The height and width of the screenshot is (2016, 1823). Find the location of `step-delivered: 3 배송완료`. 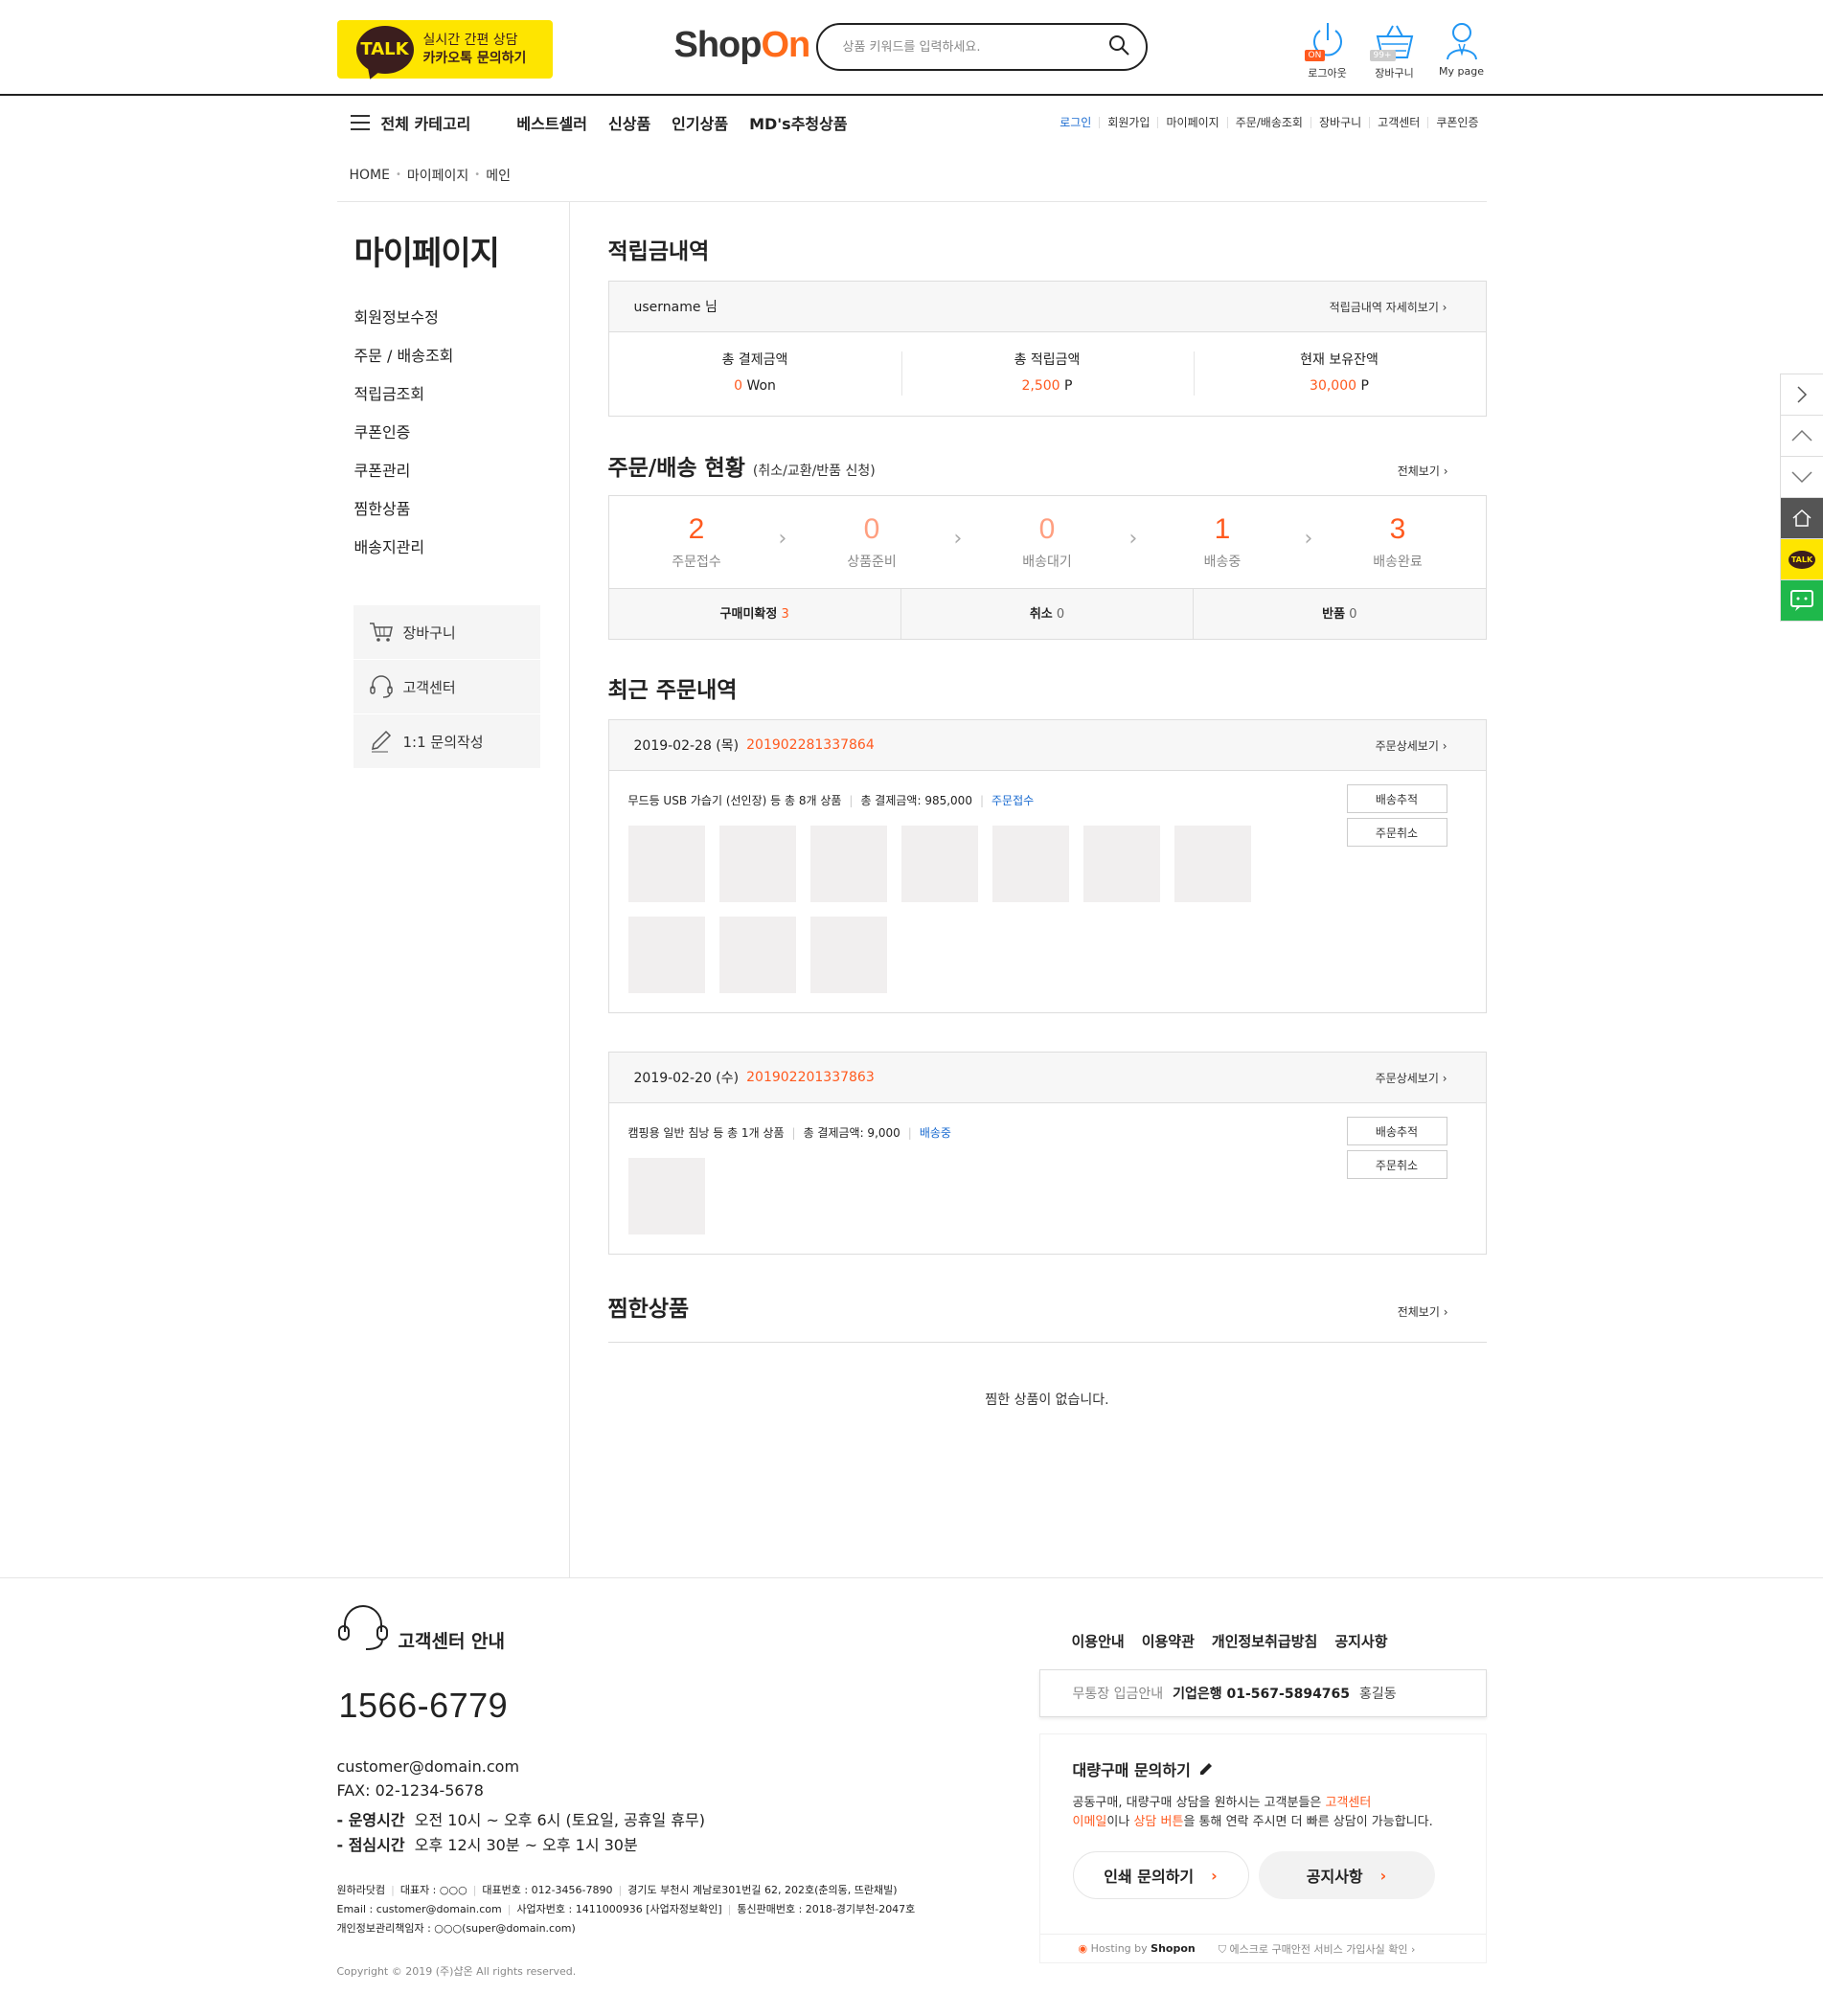

step-delivered: 3 배송완료 is located at coordinates (1396, 542).